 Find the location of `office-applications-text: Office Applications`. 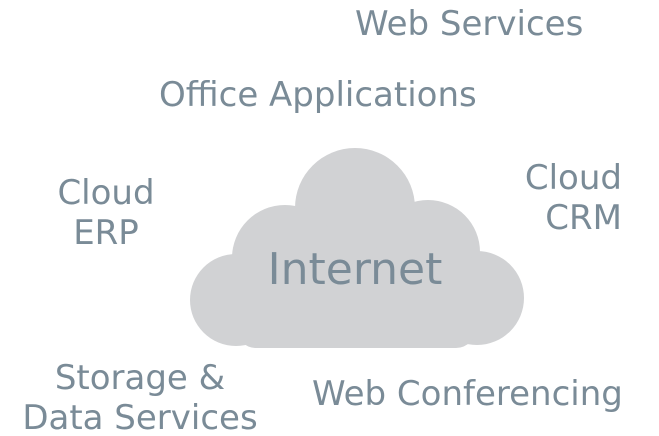

office-applications-text: Office Applications is located at coordinates (318, 95).